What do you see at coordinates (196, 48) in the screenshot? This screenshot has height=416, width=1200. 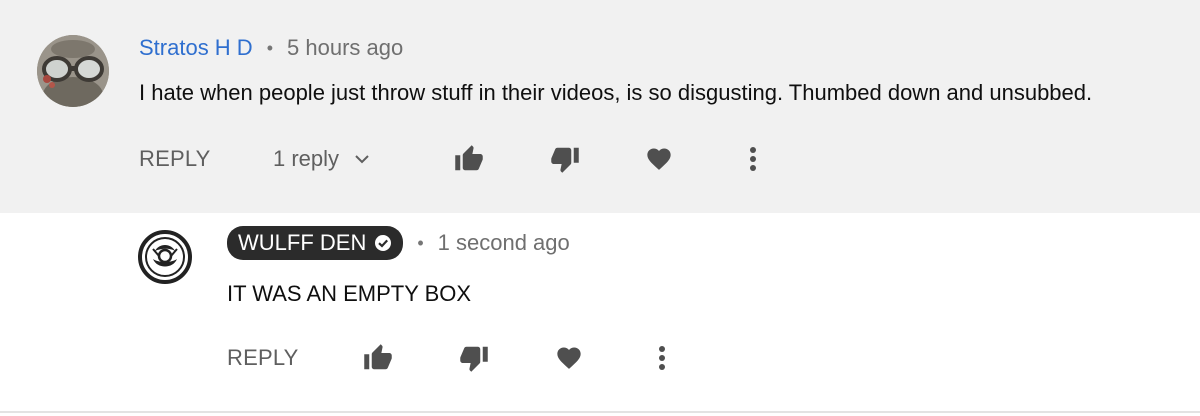 I see `comment-author-link: Stratos H D` at bounding box center [196, 48].